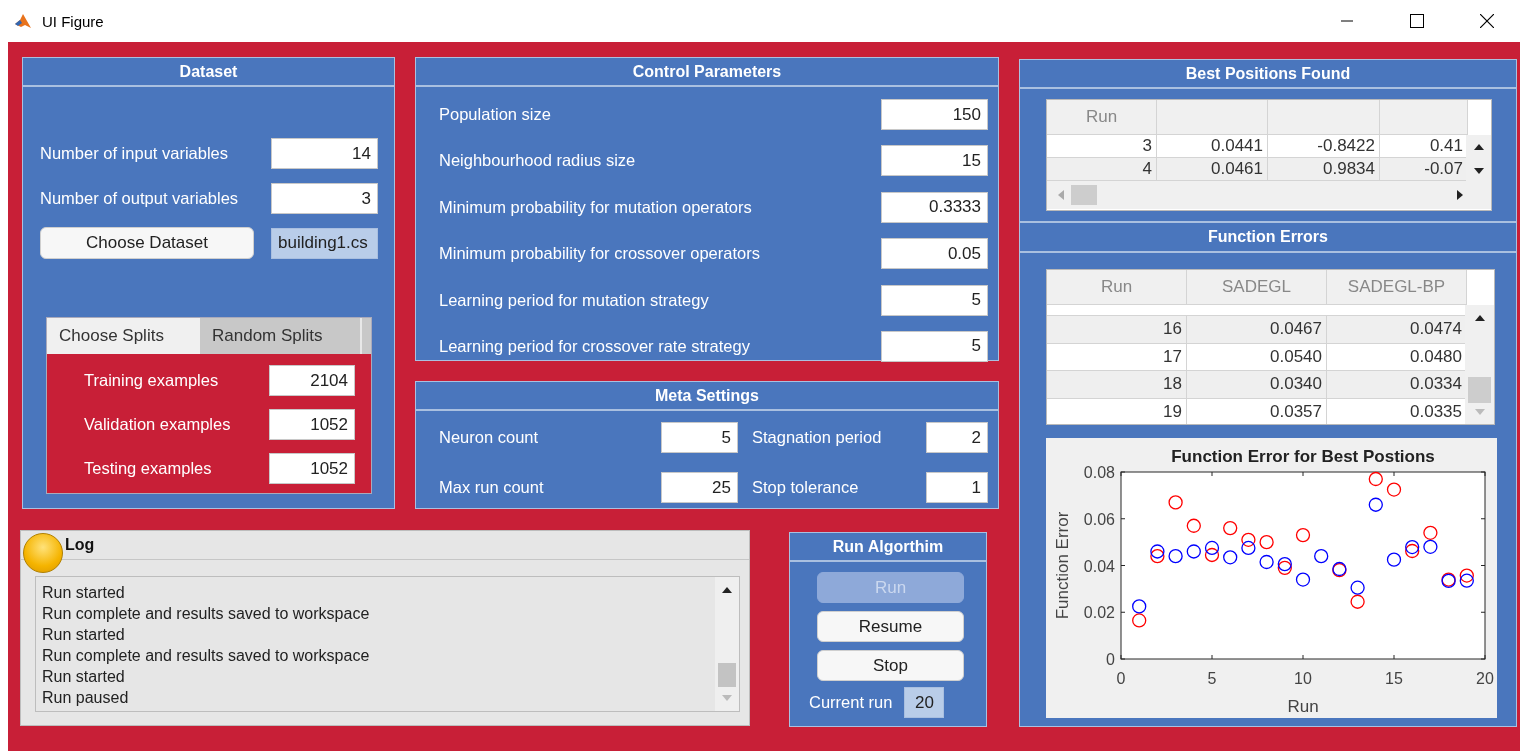 Image resolution: width=1522 pixels, height=751 pixels. I want to click on table-cell: 18, so click(1117, 385).